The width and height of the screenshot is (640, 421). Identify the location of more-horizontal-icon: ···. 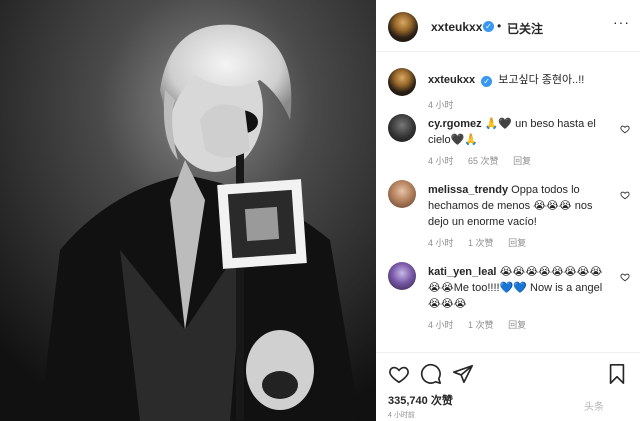
(621, 22).